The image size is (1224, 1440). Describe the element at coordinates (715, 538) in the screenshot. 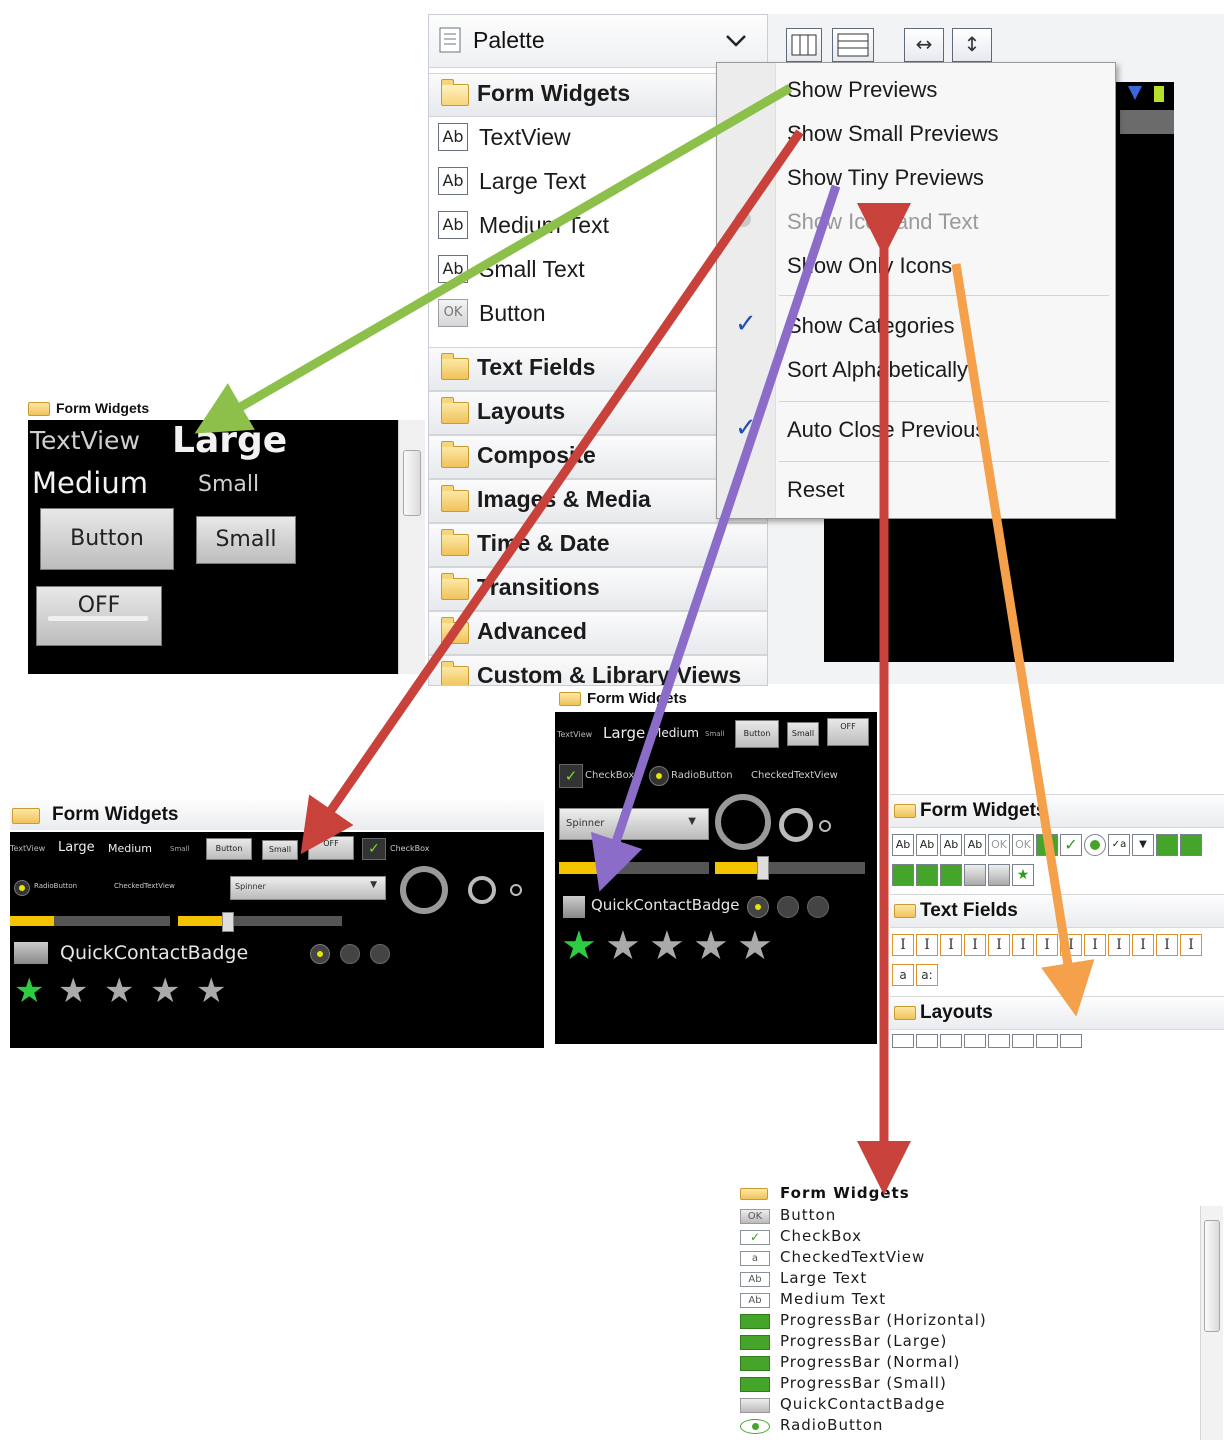

I see `arrow-tiny-previews` at that location.